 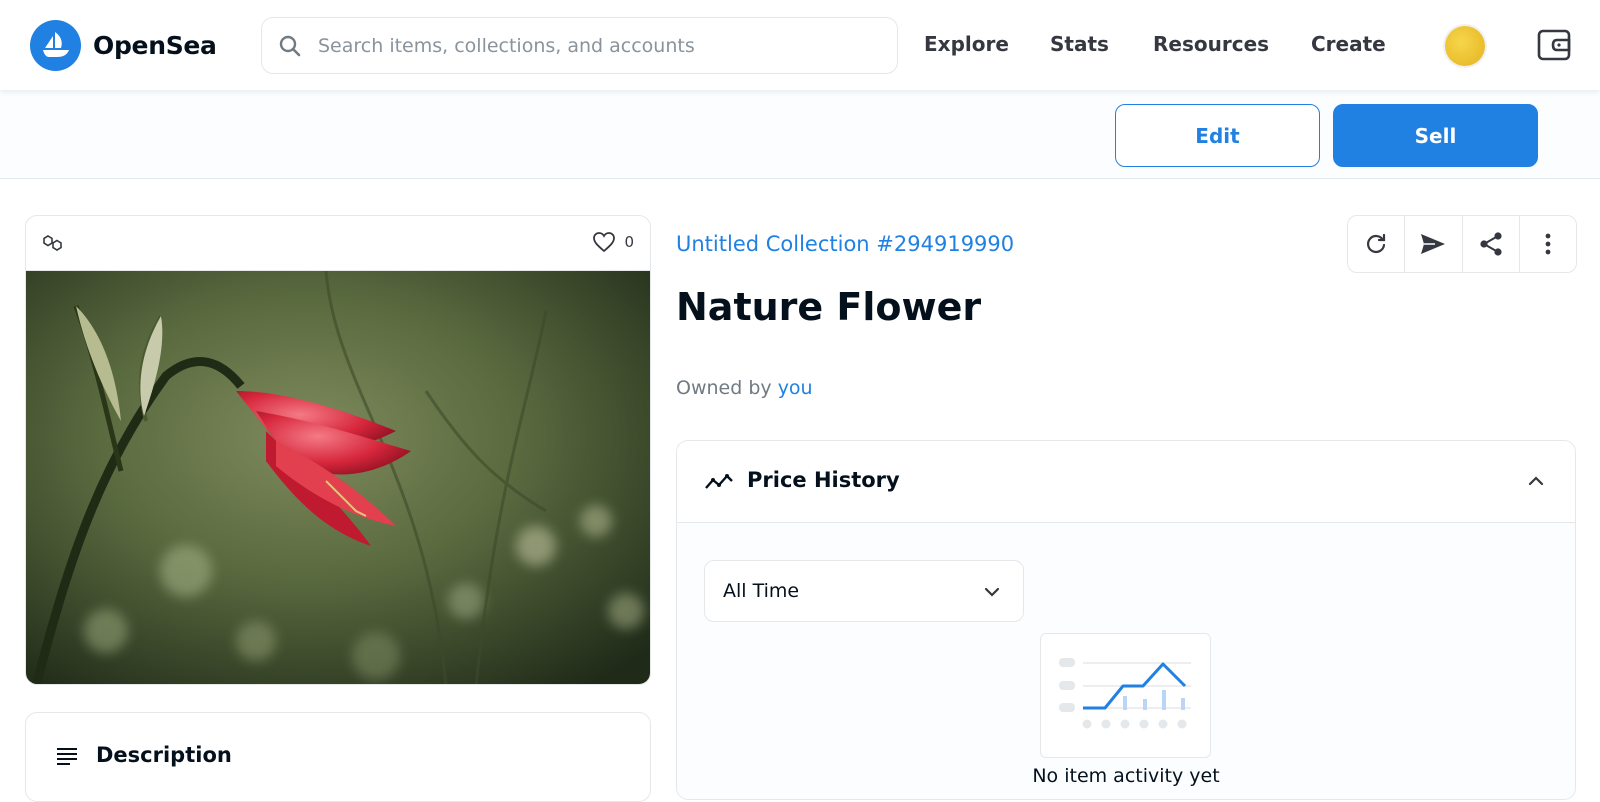 I want to click on search-icon, so click(x=290, y=46).